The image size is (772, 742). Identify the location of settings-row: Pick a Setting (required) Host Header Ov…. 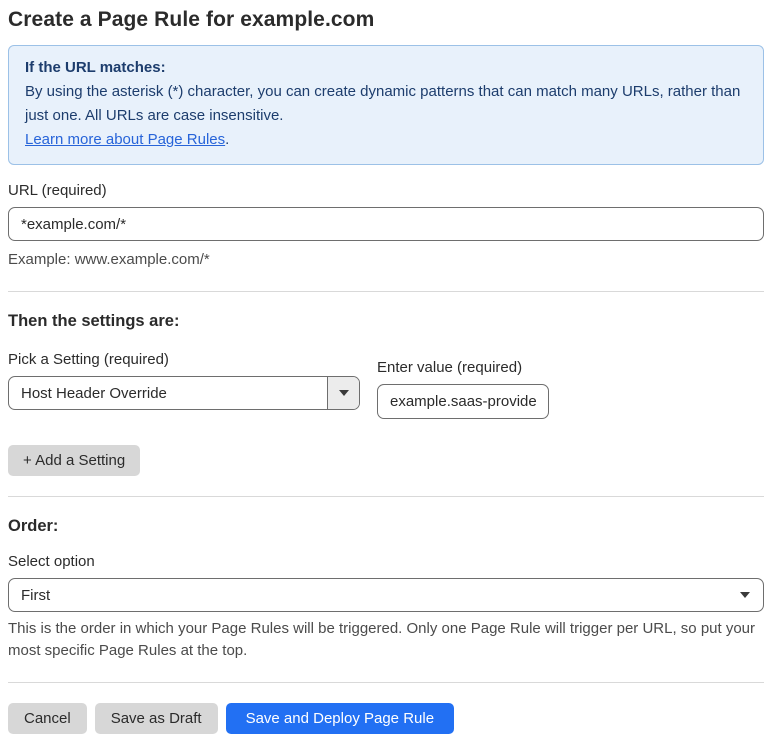
(386, 385).